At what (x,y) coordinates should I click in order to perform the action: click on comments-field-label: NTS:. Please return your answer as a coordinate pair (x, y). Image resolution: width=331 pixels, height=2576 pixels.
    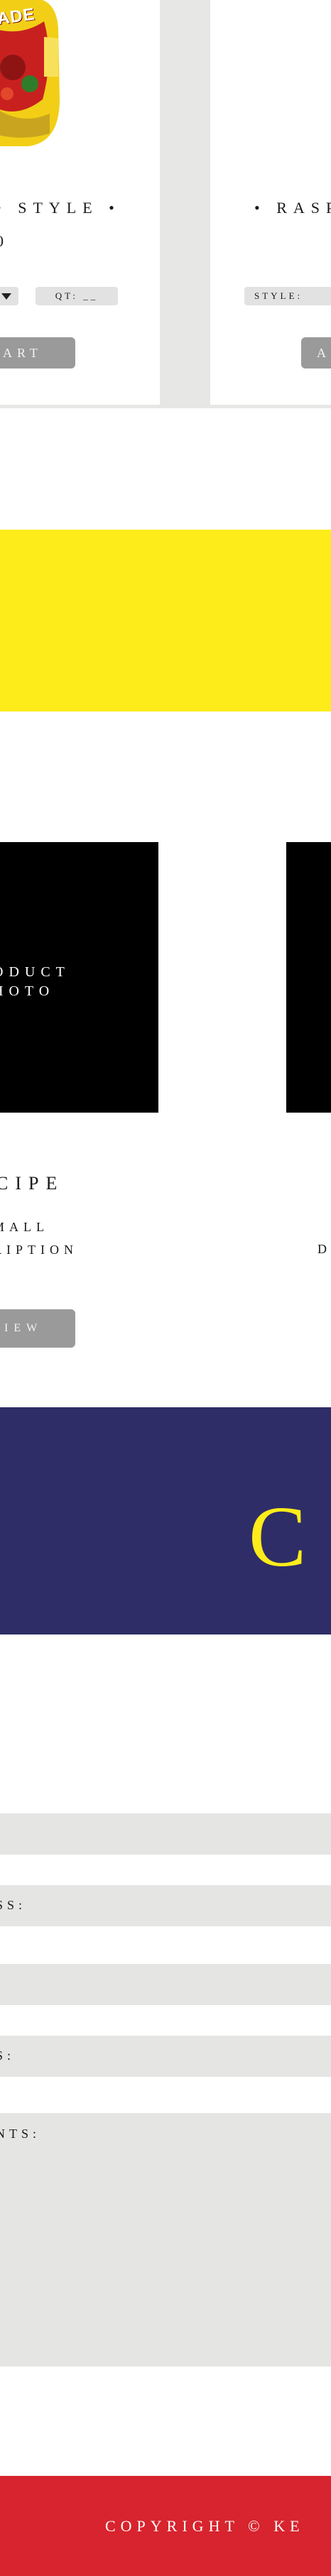
    Looking at the image, I should click on (20, 2134).